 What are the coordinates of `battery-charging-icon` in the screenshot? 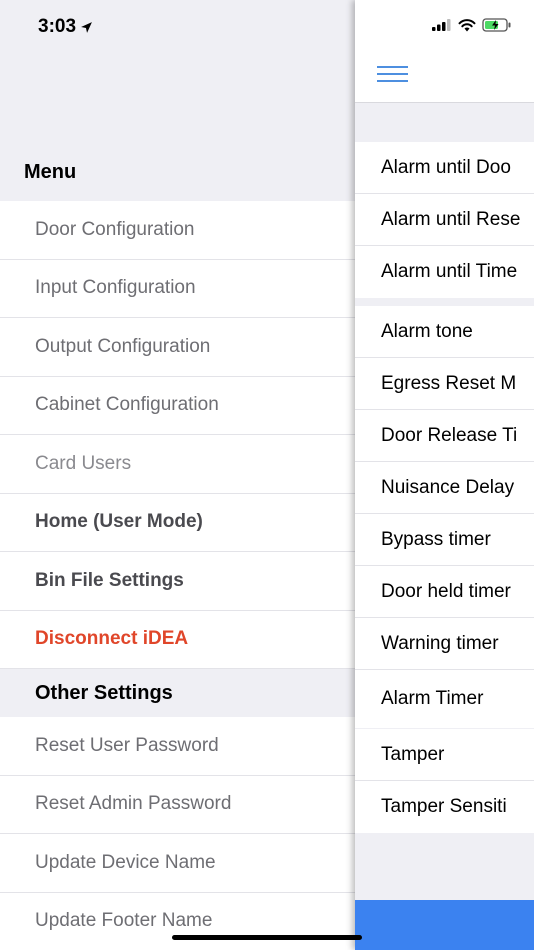 It's located at (496, 25).